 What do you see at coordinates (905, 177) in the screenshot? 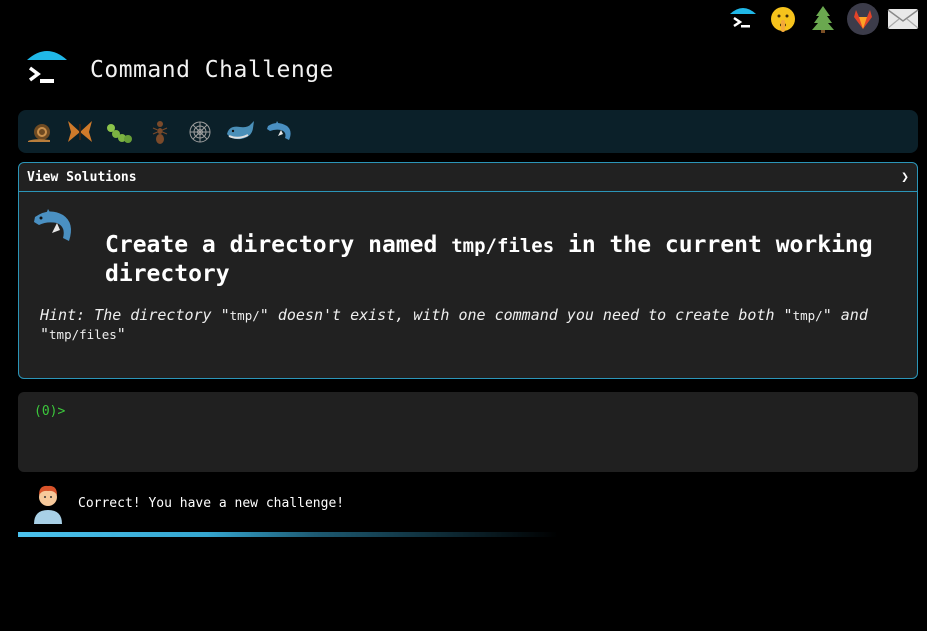
I see `chevron-right-icon: ❯` at bounding box center [905, 177].